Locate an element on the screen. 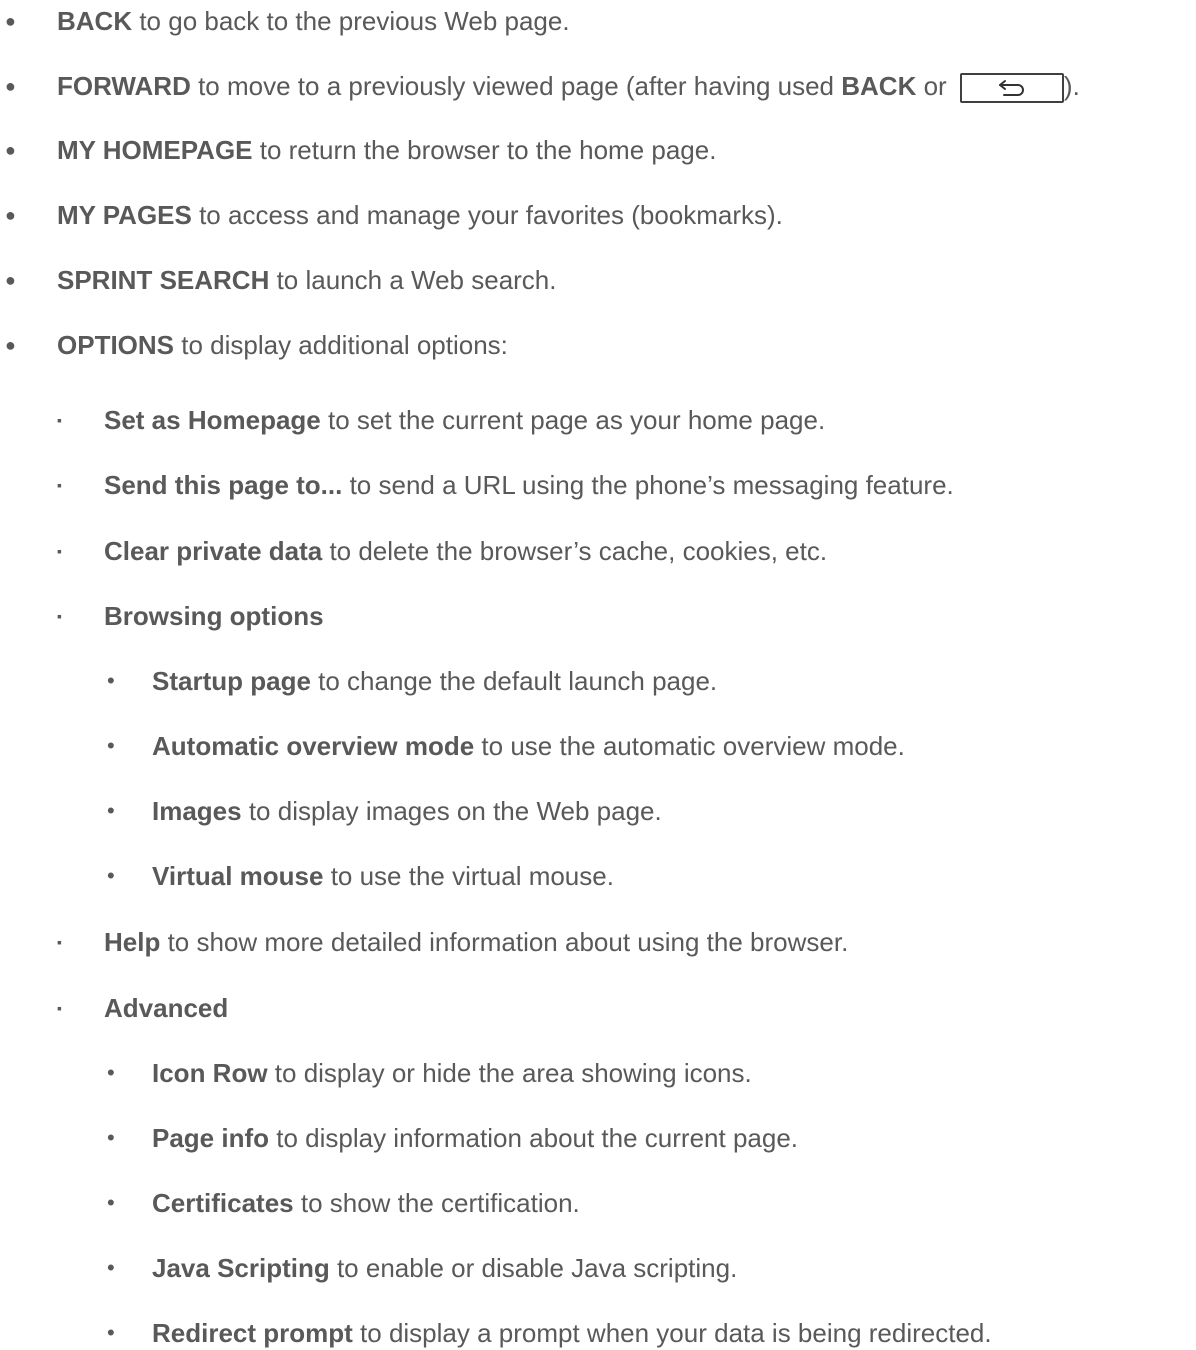  item-term: Browsing options is located at coordinates (214, 616).